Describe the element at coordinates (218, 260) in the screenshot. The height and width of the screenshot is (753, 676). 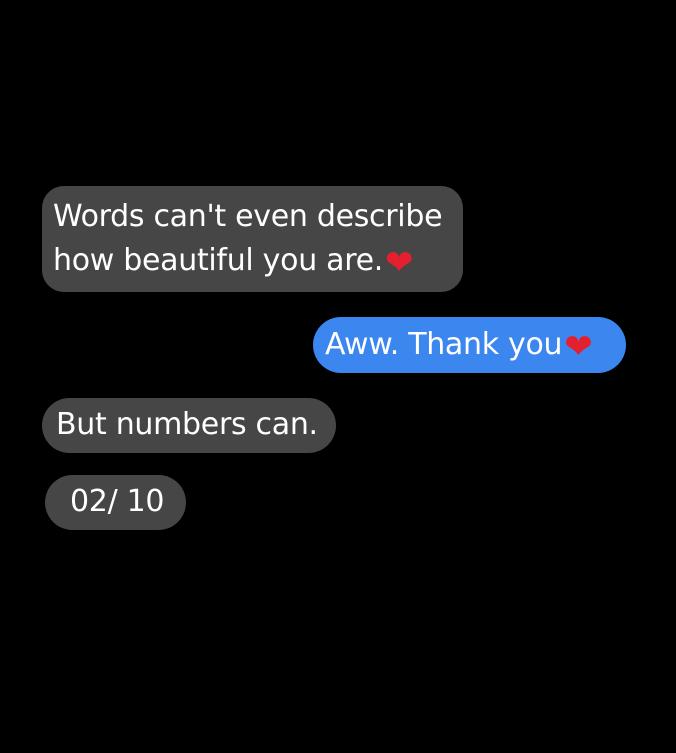
I see `message-text: how beautiful you are.` at that location.